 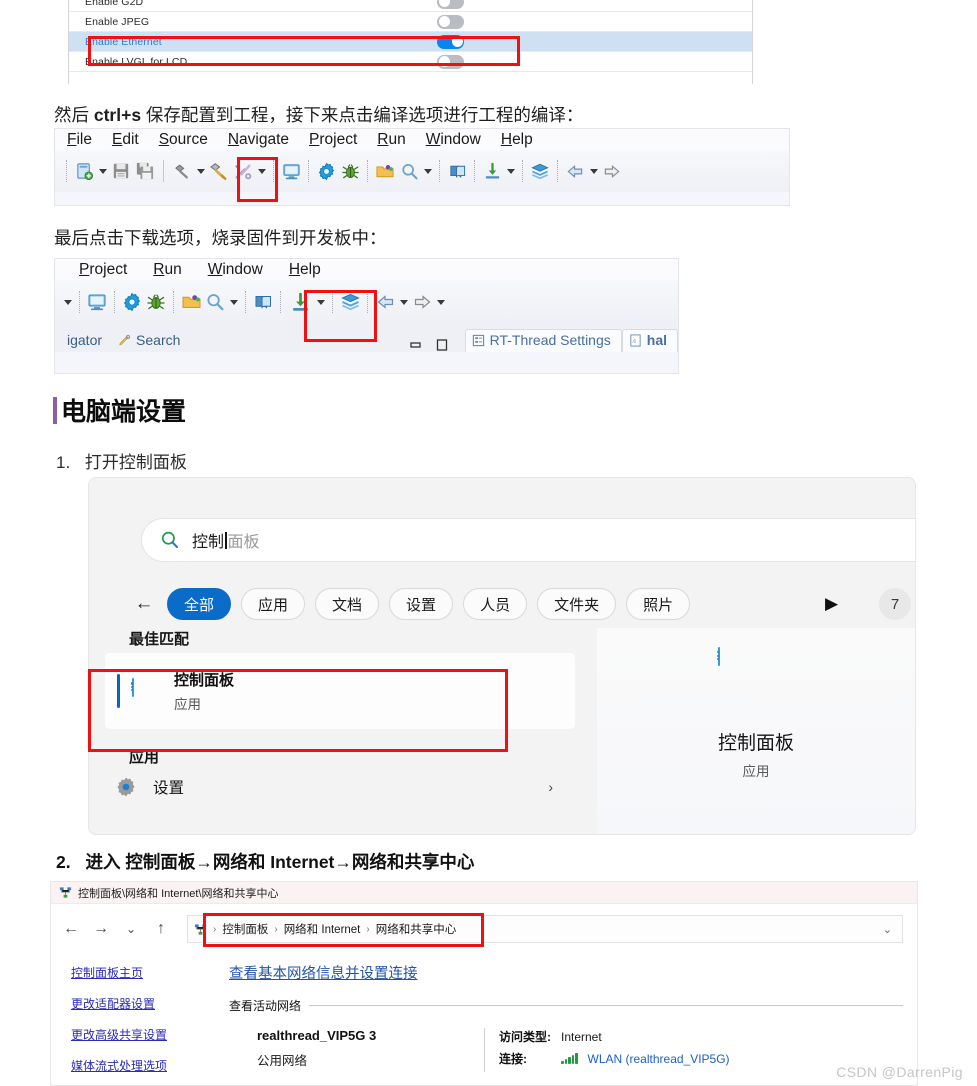 What do you see at coordinates (658, 604) in the screenshot?
I see `chip-photos: 照片` at bounding box center [658, 604].